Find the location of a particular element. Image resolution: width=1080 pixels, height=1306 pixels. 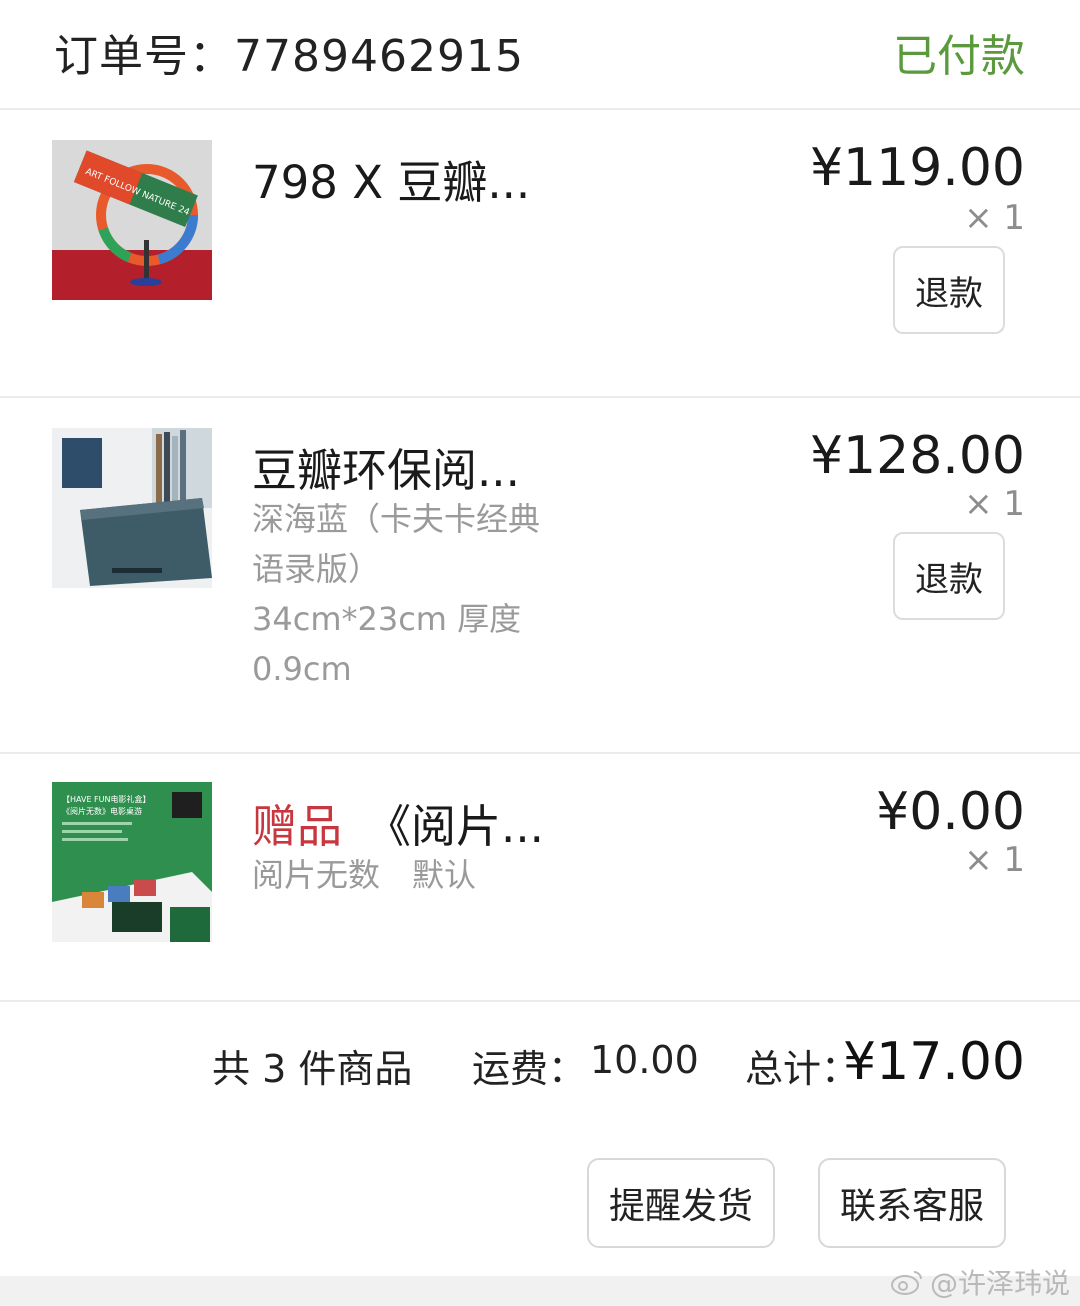

svg-text: 《阅片无数》电影桌游 is located at coordinates (102, 811).